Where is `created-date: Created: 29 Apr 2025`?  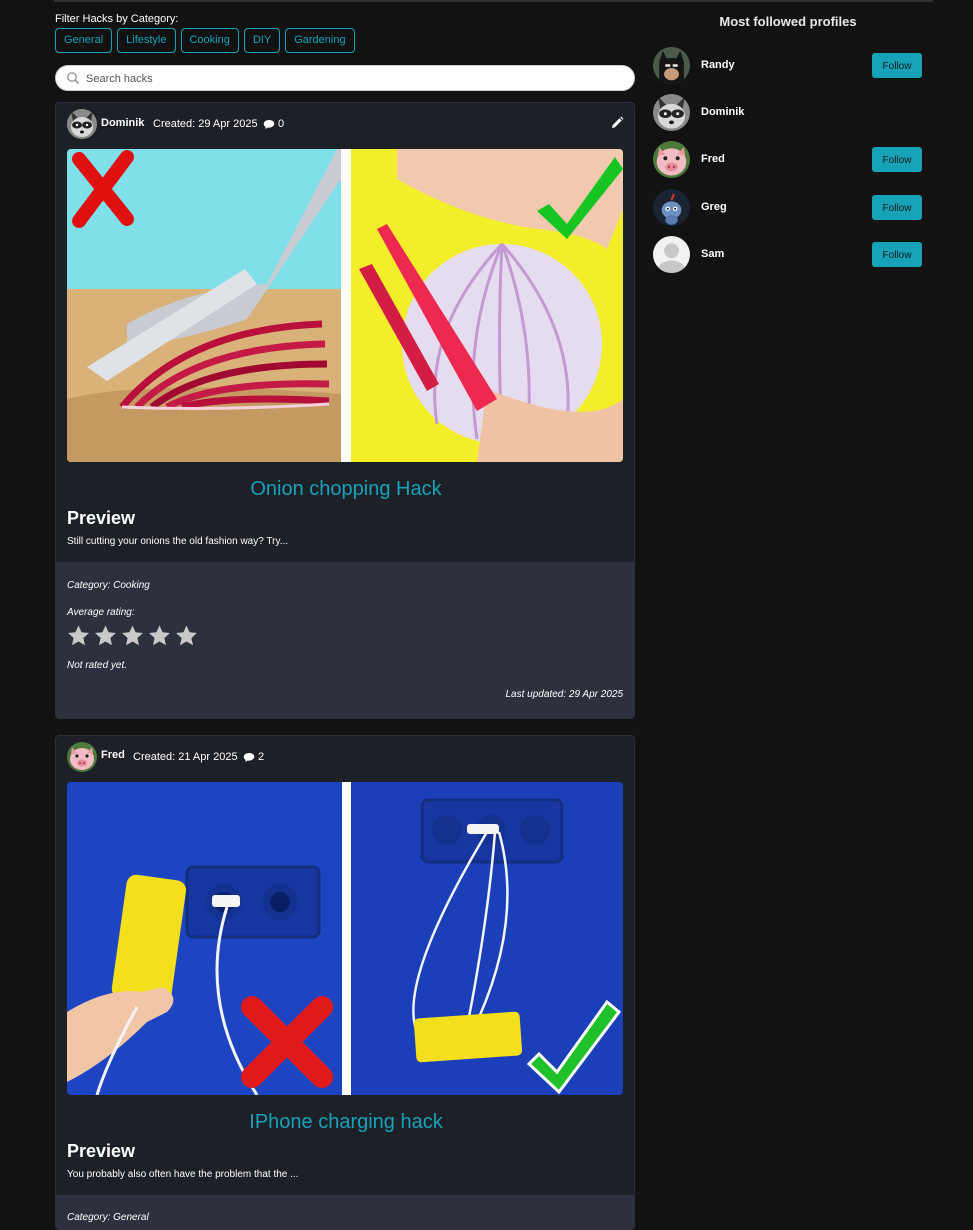
created-date: Created: 29 Apr 2025 is located at coordinates (205, 124).